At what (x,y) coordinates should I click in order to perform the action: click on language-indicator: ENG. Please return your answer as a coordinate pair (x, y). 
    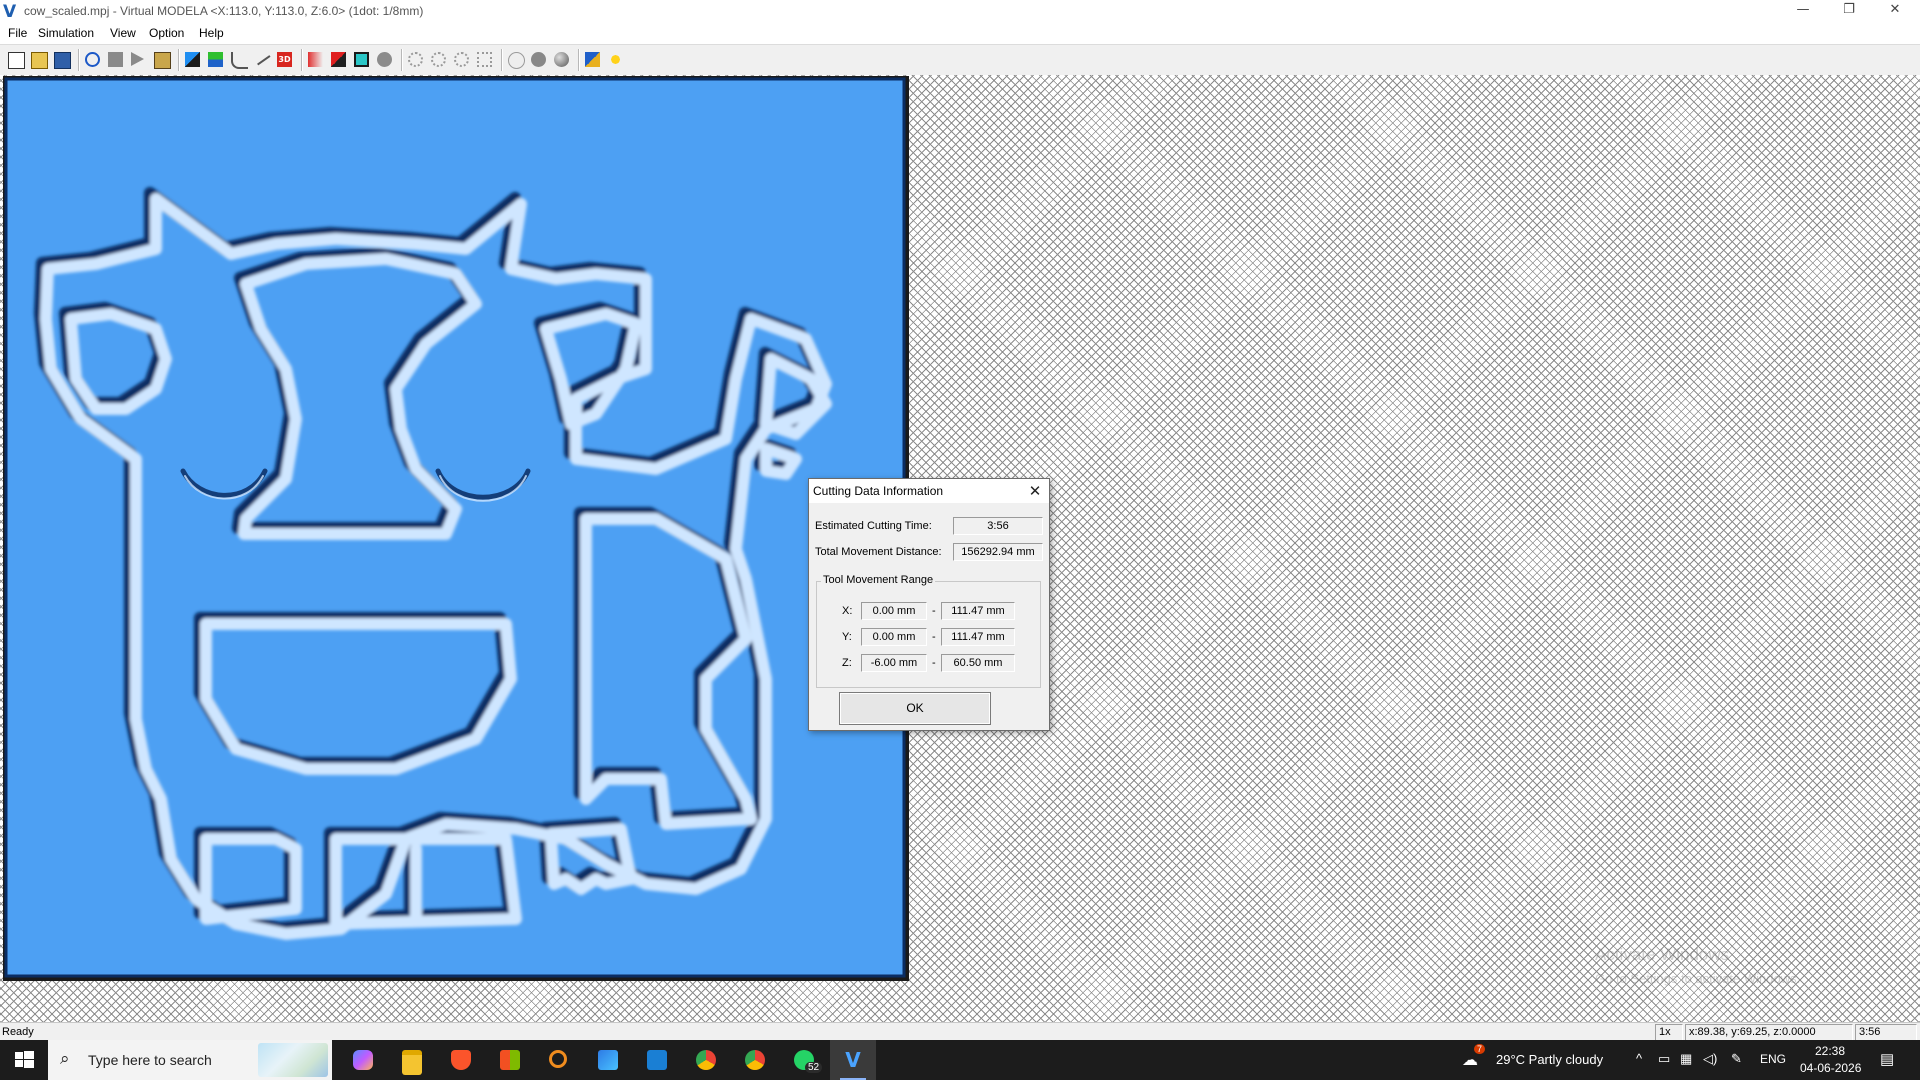
    Looking at the image, I should click on (1773, 1059).